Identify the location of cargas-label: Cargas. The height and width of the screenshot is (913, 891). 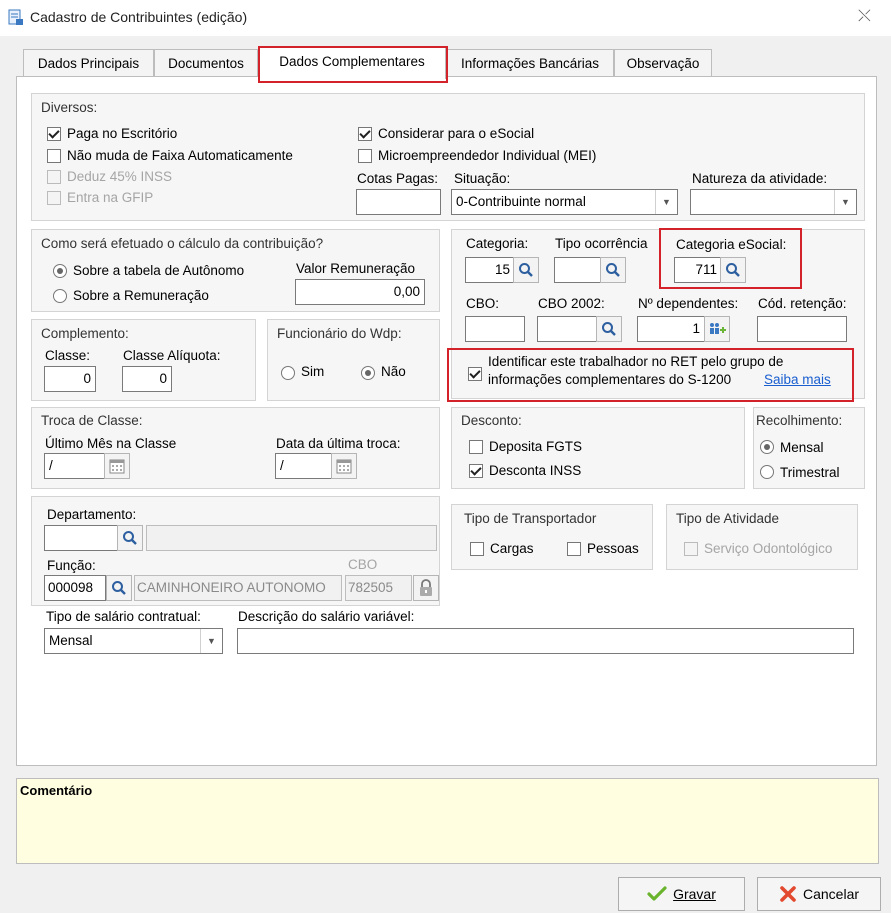
(512, 548).